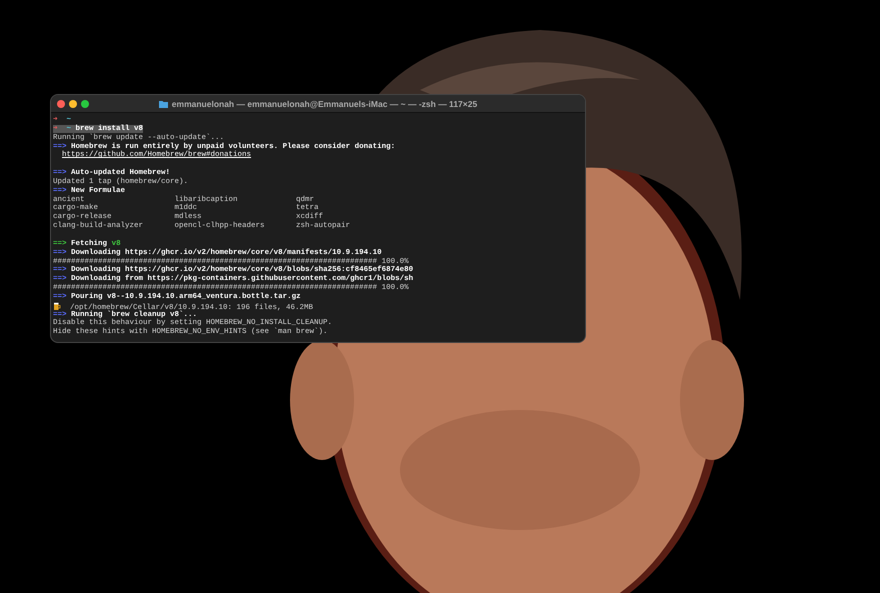 The width and height of the screenshot is (880, 593). Describe the element at coordinates (61, 104) in the screenshot. I see `close-button` at that location.